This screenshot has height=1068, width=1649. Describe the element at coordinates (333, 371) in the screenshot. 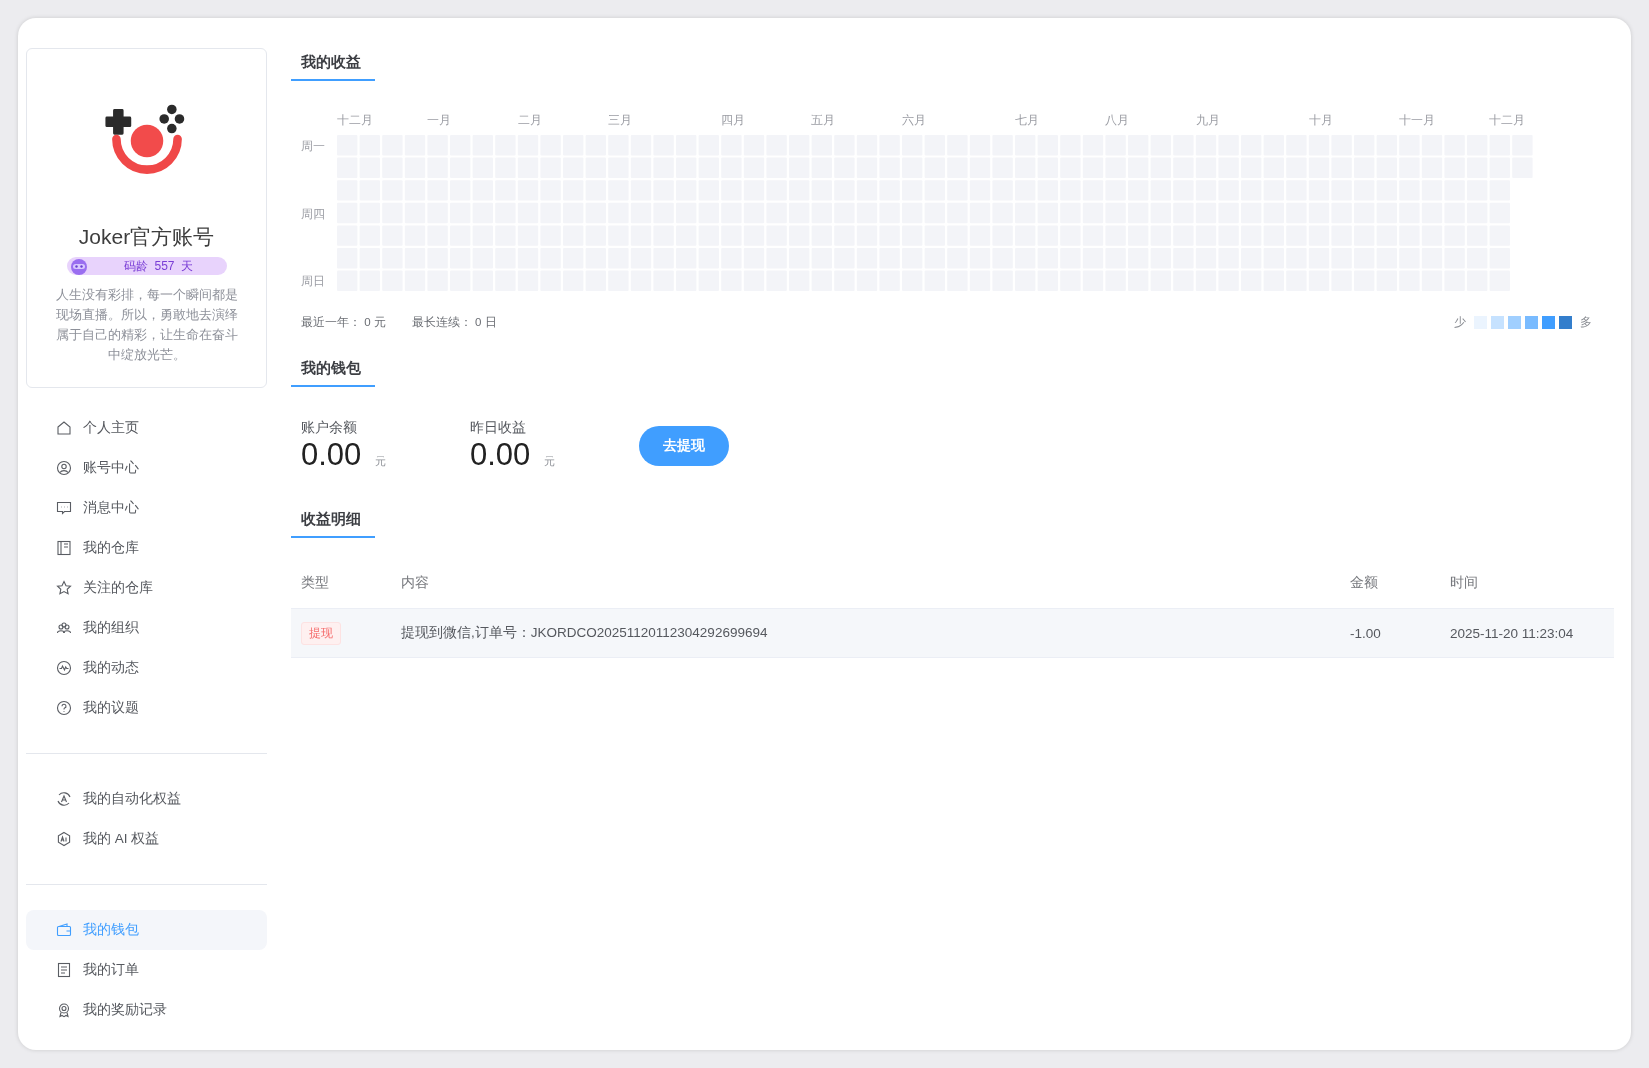

I see `section-title: 我的钱包` at that location.